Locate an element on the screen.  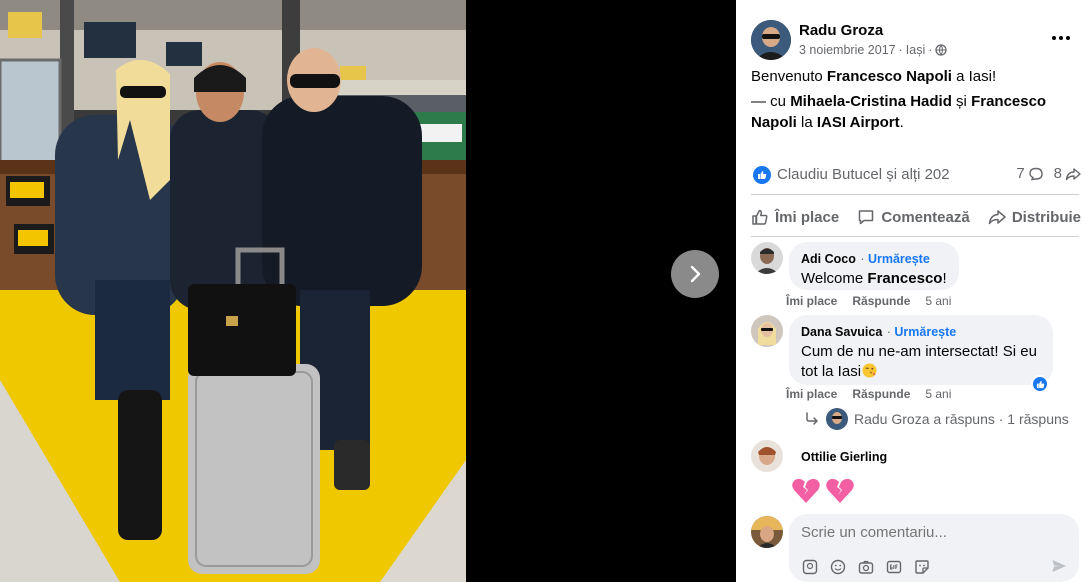
author-avatar is located at coordinates (771, 40).